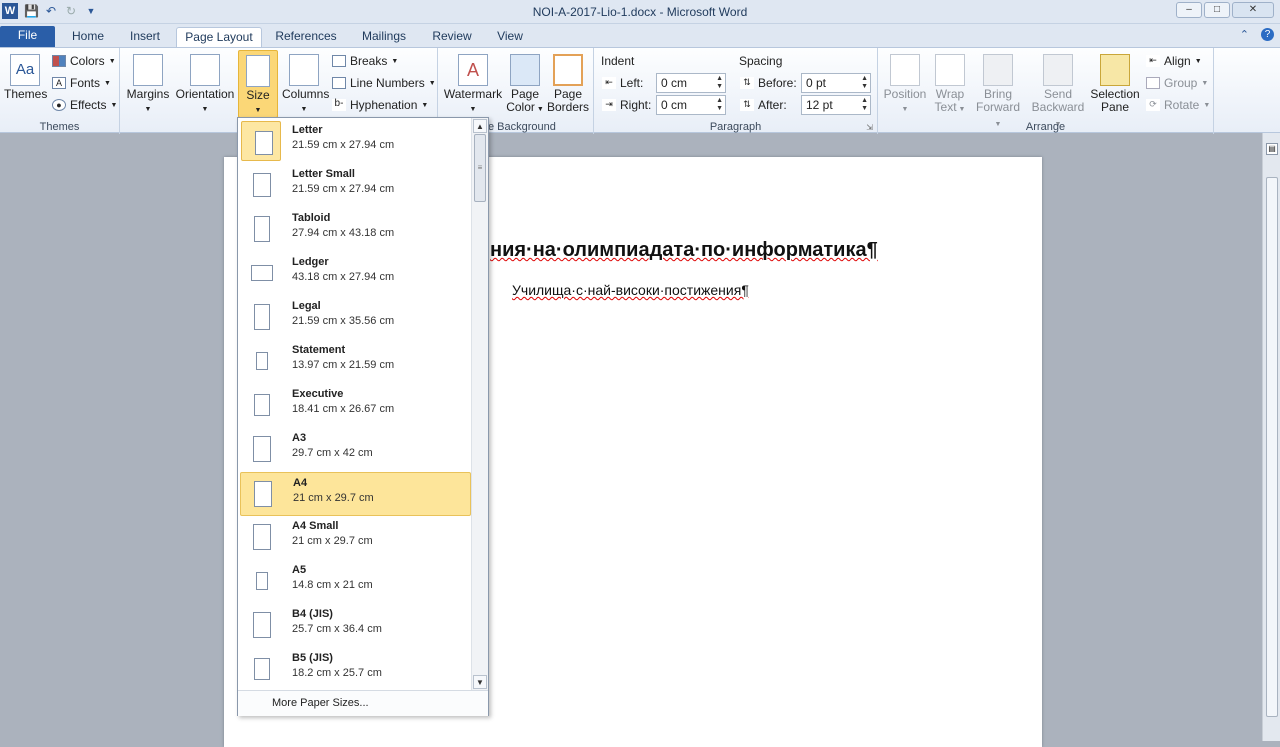 This screenshot has height=747, width=1280. Describe the element at coordinates (626, 105) in the screenshot. I see `indent-right-label: ⇥ Right:` at that location.